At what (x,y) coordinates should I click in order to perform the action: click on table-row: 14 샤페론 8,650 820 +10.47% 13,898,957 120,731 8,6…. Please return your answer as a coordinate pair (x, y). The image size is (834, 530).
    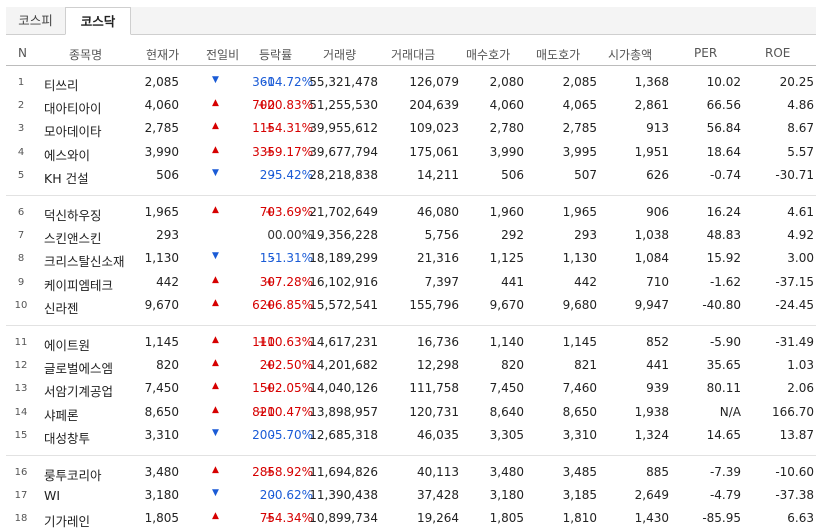
    Looking at the image, I should click on (411, 412).